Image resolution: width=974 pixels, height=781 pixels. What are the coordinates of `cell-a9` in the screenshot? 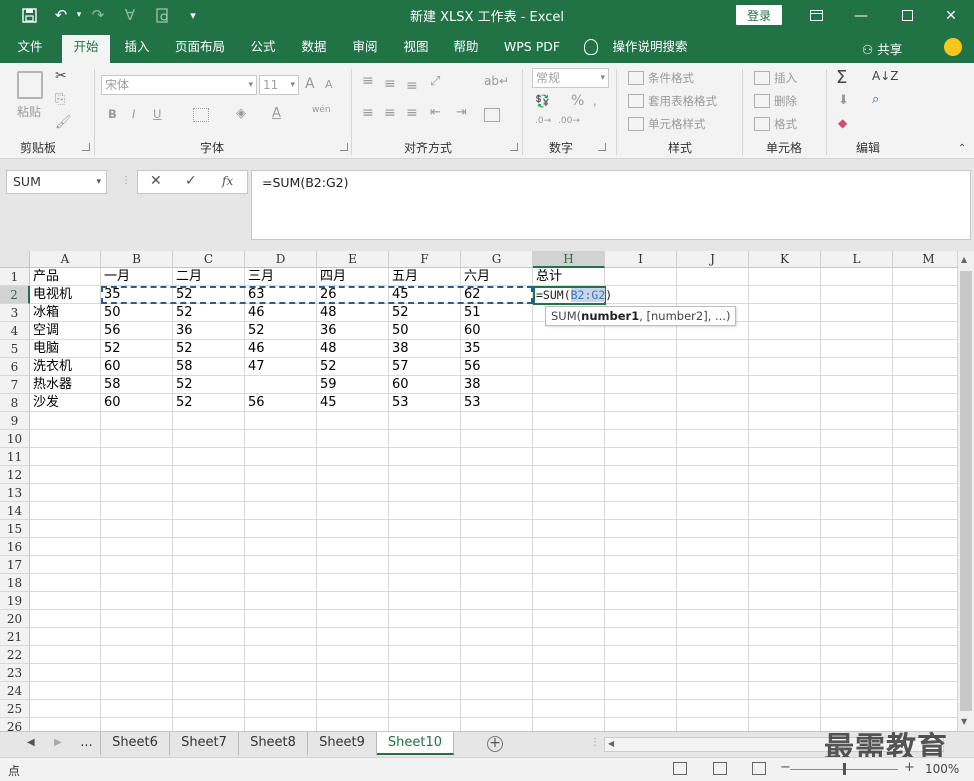 It's located at (65, 421).